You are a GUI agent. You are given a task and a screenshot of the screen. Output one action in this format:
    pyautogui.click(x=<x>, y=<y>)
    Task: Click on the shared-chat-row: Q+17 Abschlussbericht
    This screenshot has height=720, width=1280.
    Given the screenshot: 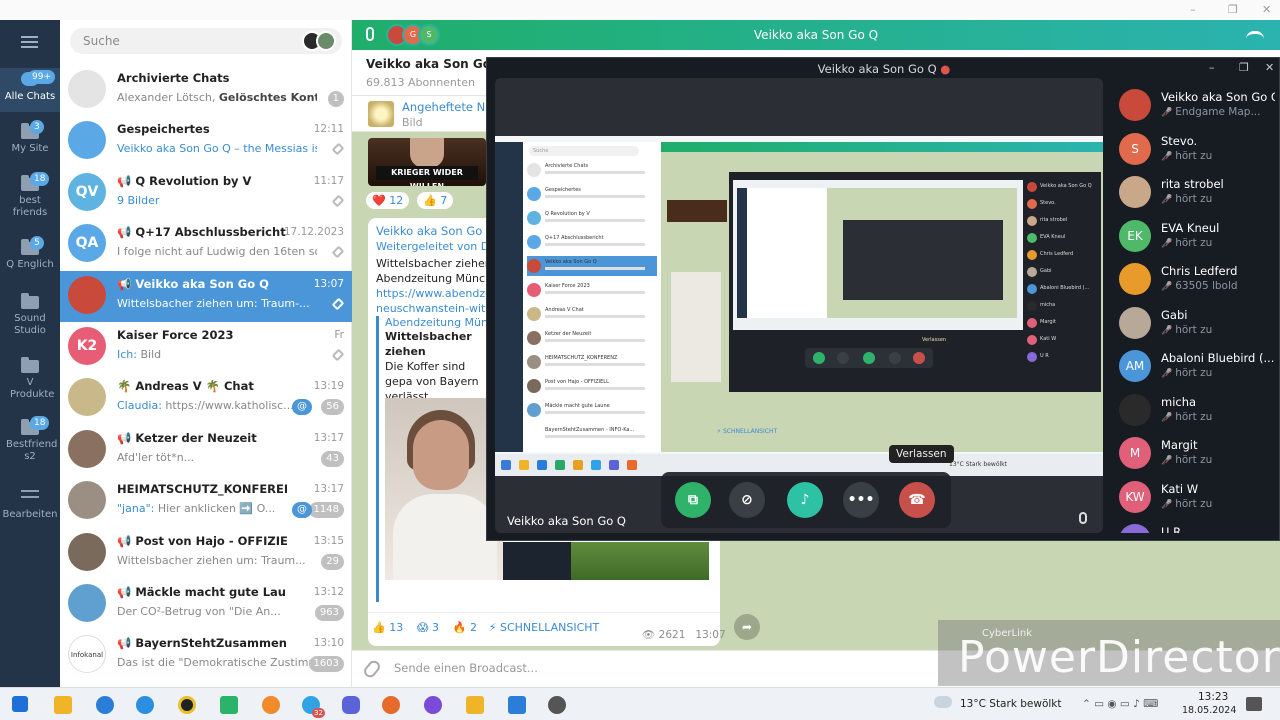 What is the action you would take?
    pyautogui.click(x=592, y=242)
    